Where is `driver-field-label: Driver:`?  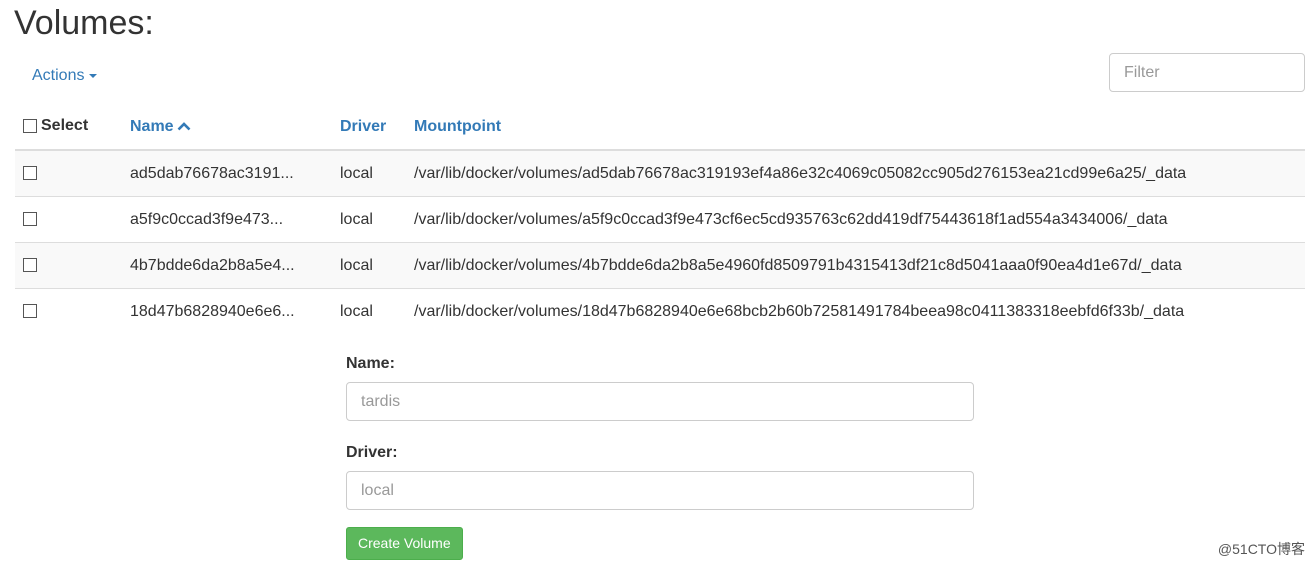
driver-field-label: Driver: is located at coordinates (372, 452).